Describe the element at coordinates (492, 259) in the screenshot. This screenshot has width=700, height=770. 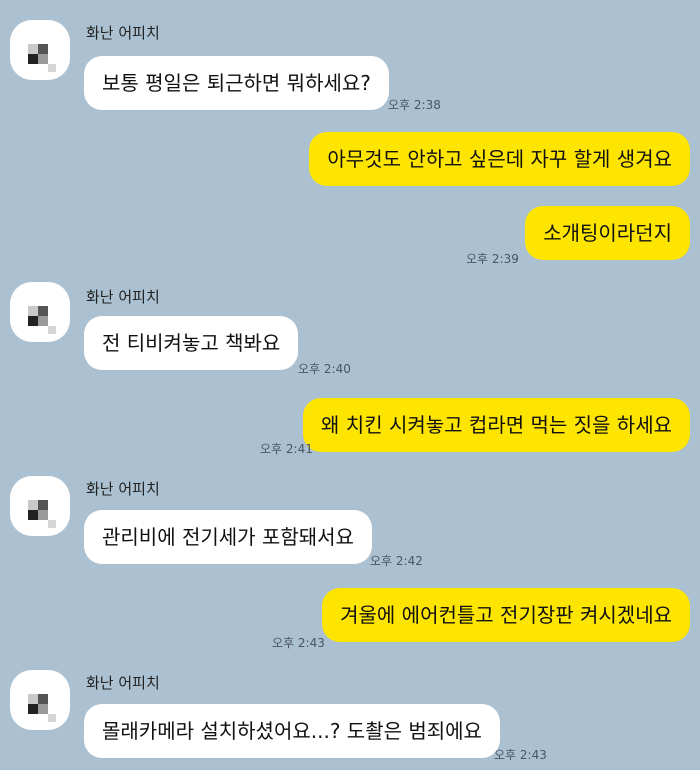
I see `message-time: 오후 2:39` at that location.